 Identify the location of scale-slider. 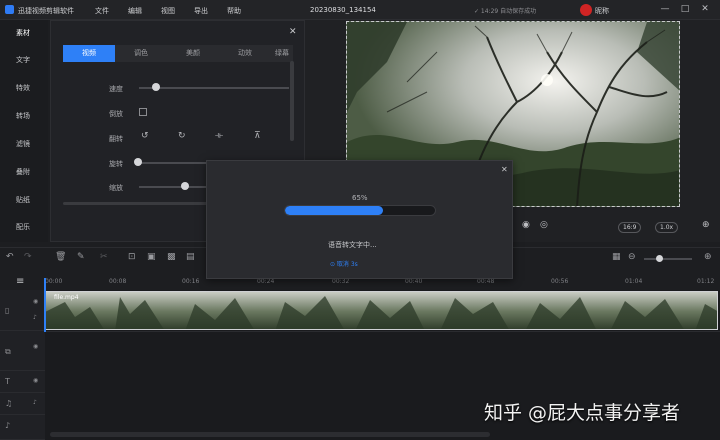
(174, 187).